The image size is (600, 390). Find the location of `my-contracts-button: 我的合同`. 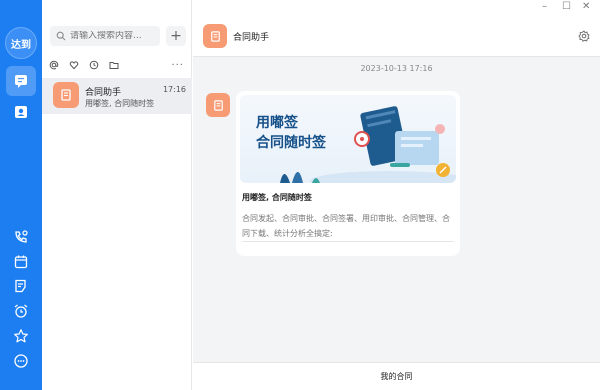

my-contracts-button: 我的合同 is located at coordinates (396, 376).